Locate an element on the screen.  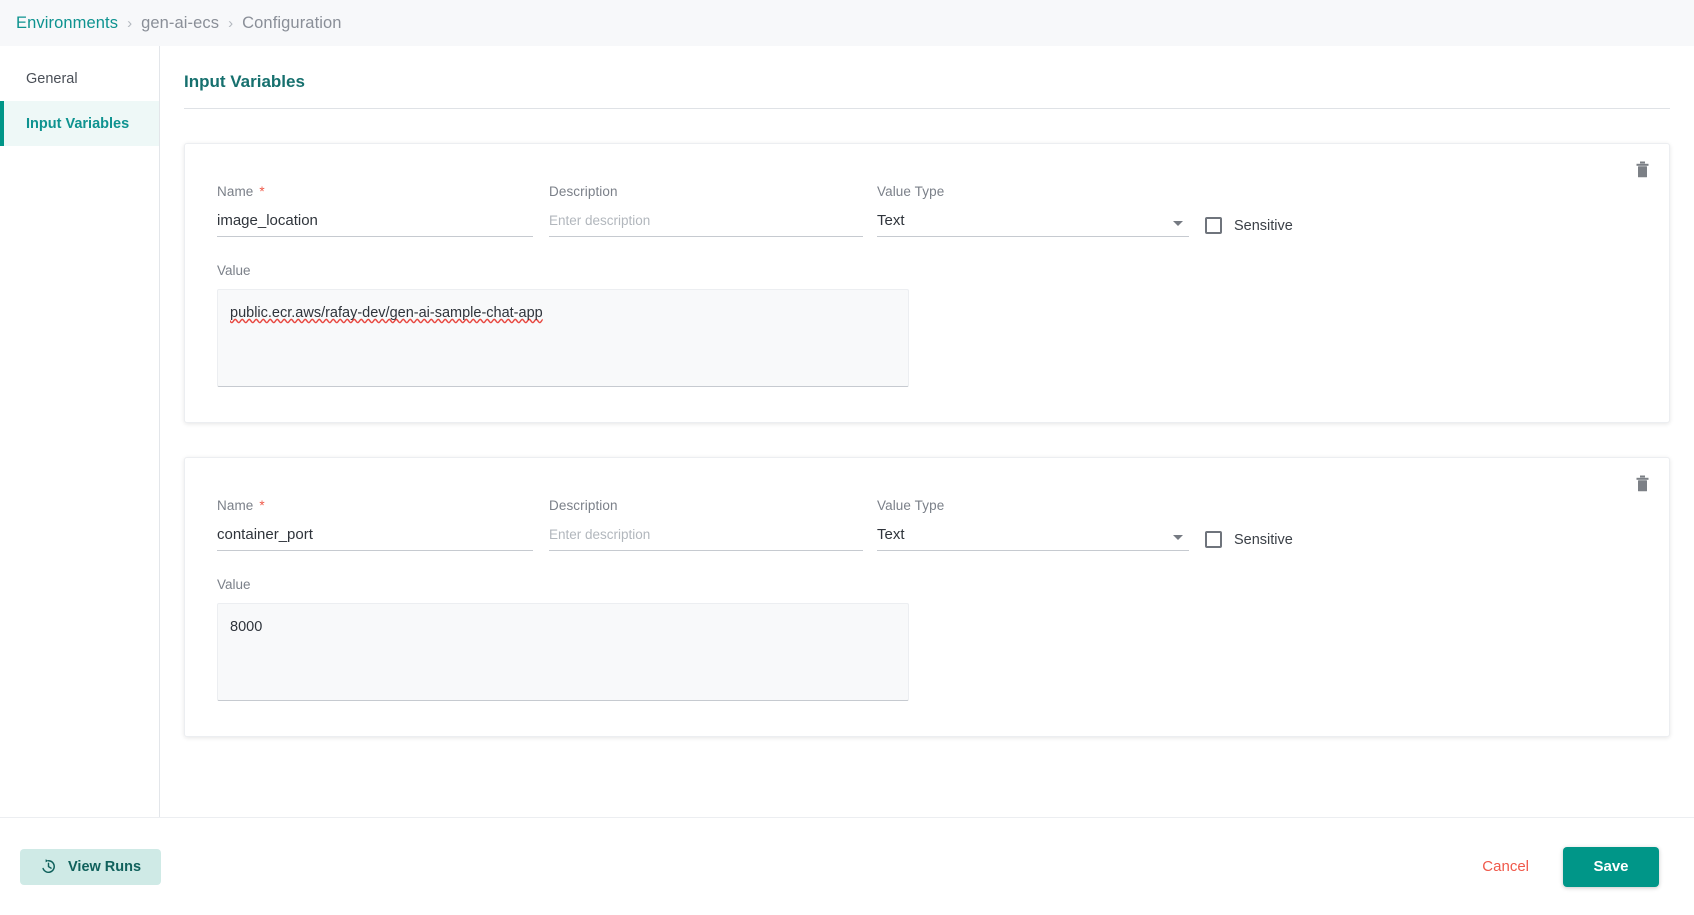
title-divider is located at coordinates (927, 108).